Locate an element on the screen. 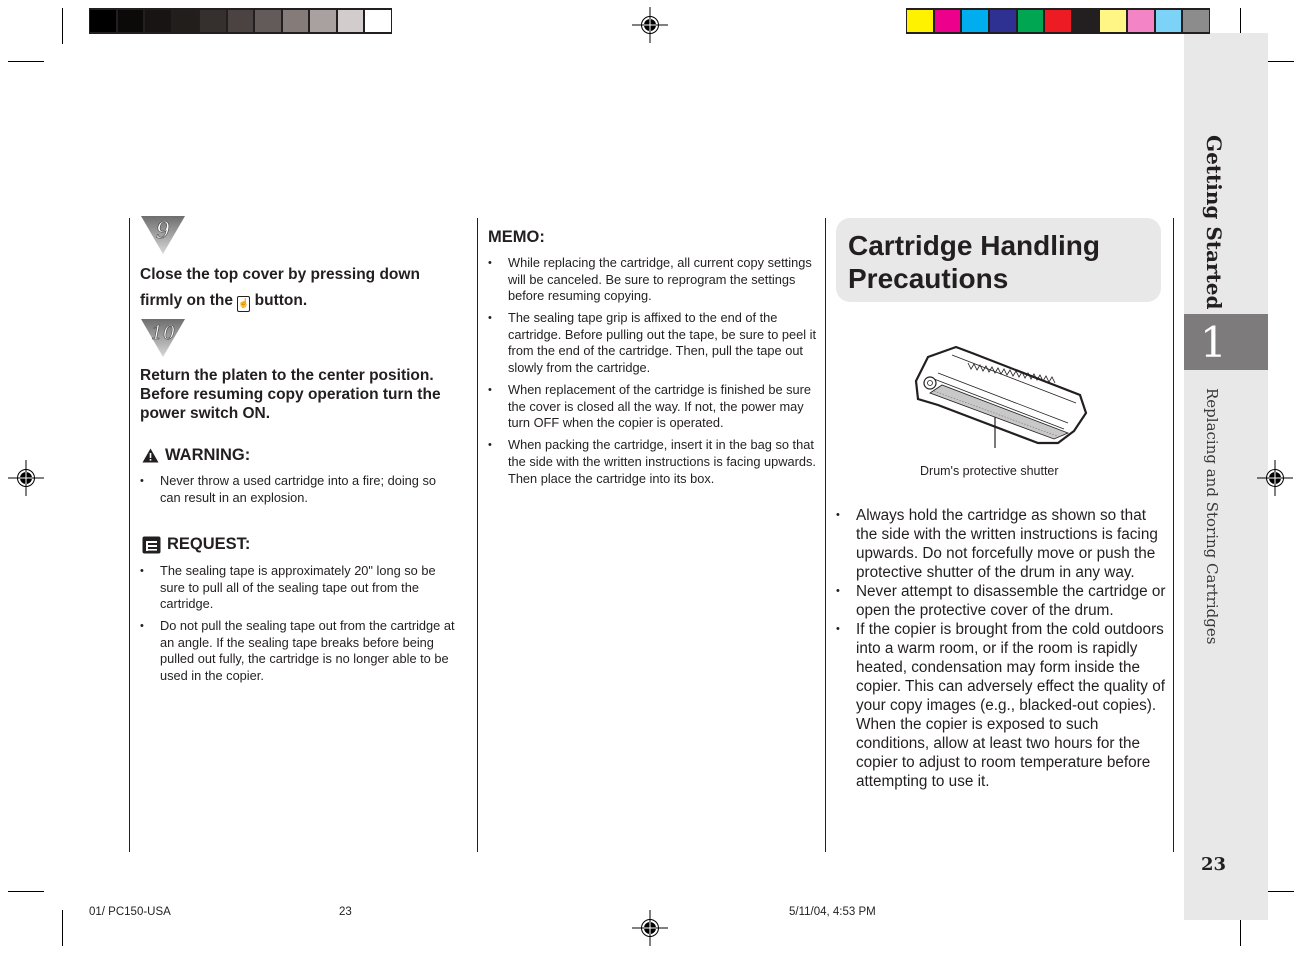 The width and height of the screenshot is (1303, 954). step-number-badge-icon: 9 is located at coordinates (163, 235).